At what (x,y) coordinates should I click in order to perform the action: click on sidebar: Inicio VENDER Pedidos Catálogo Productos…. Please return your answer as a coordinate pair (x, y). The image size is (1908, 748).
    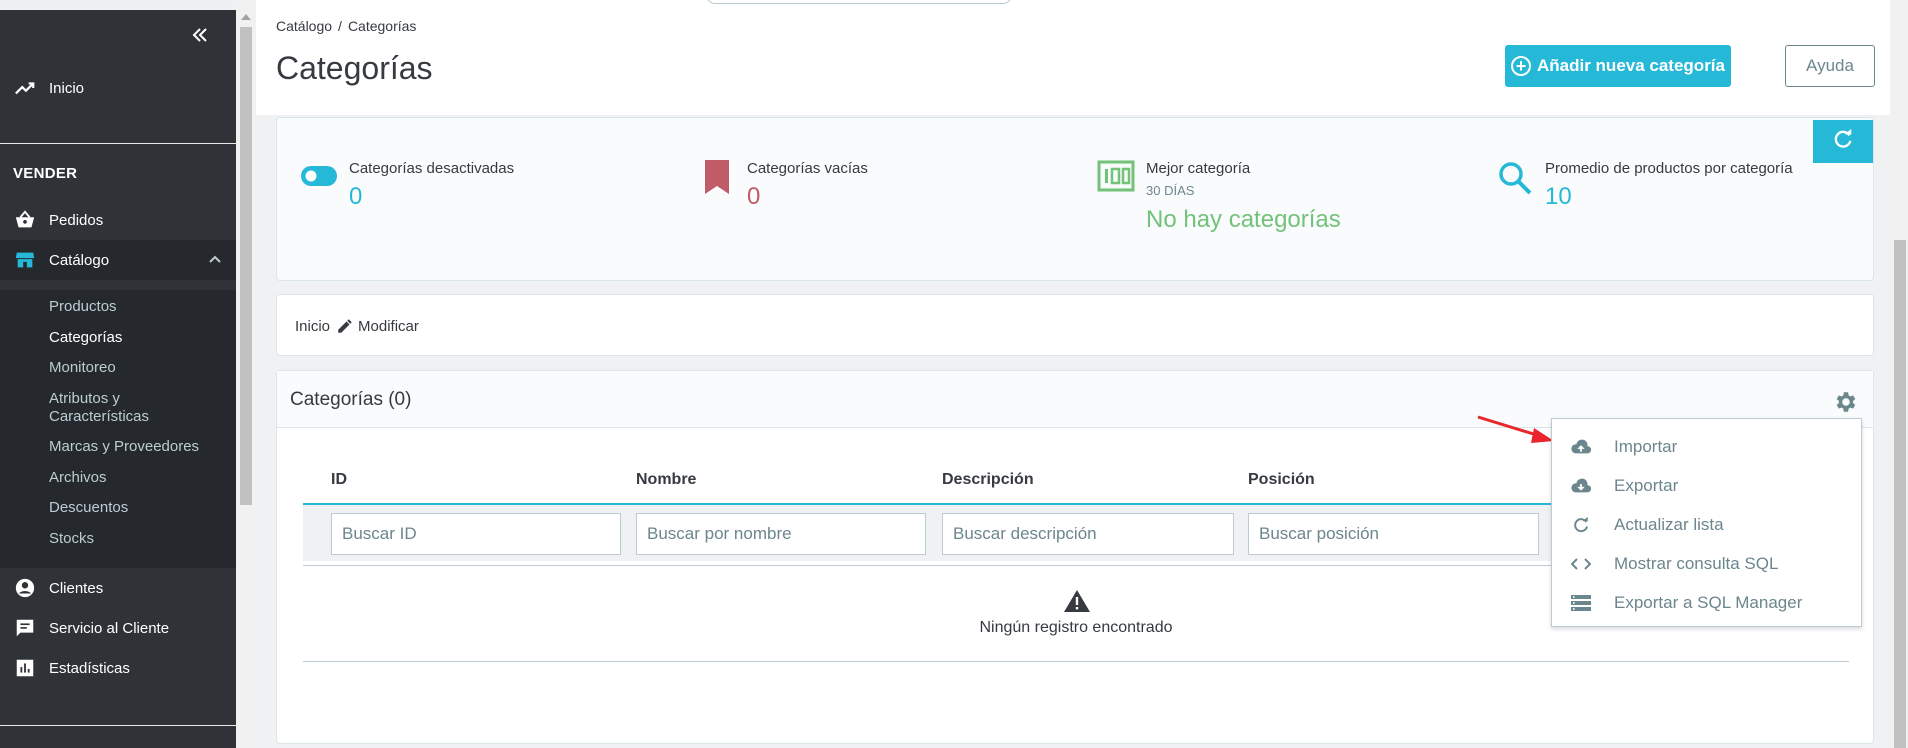
    Looking at the image, I should click on (118, 374).